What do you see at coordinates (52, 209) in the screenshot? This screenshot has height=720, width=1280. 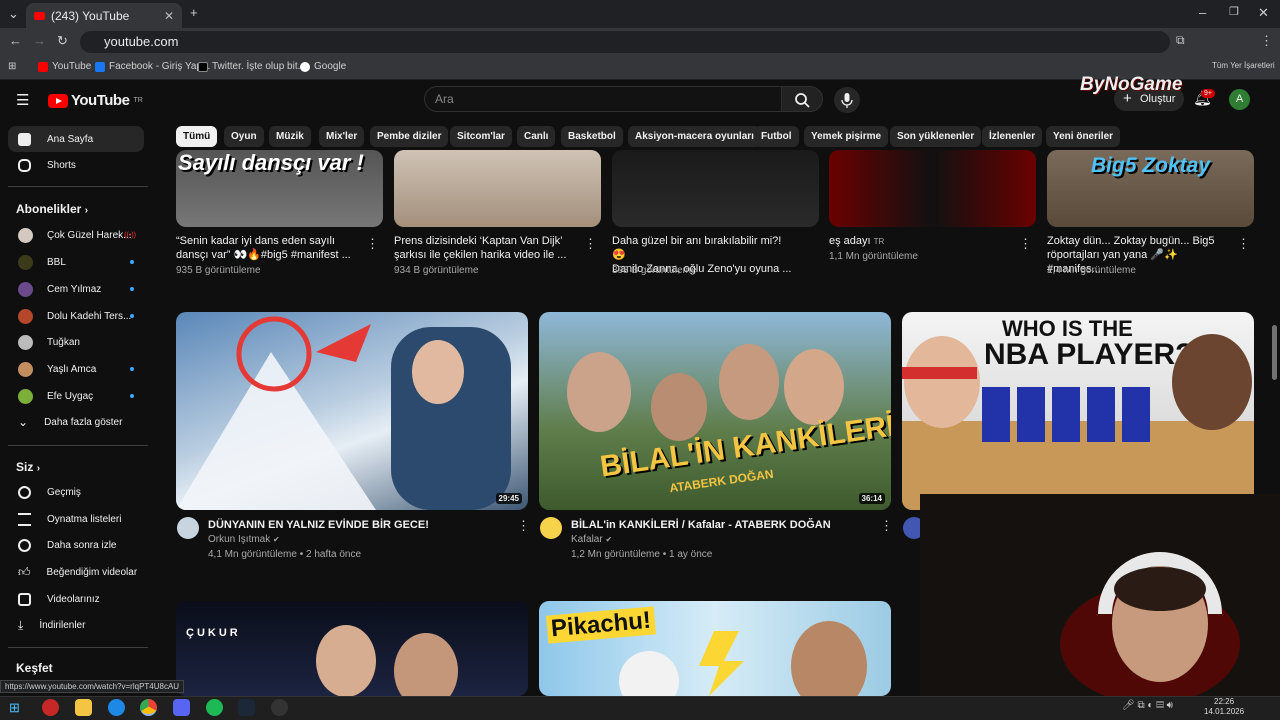 I see `subscriptions-header: Abonelikler ›` at bounding box center [52, 209].